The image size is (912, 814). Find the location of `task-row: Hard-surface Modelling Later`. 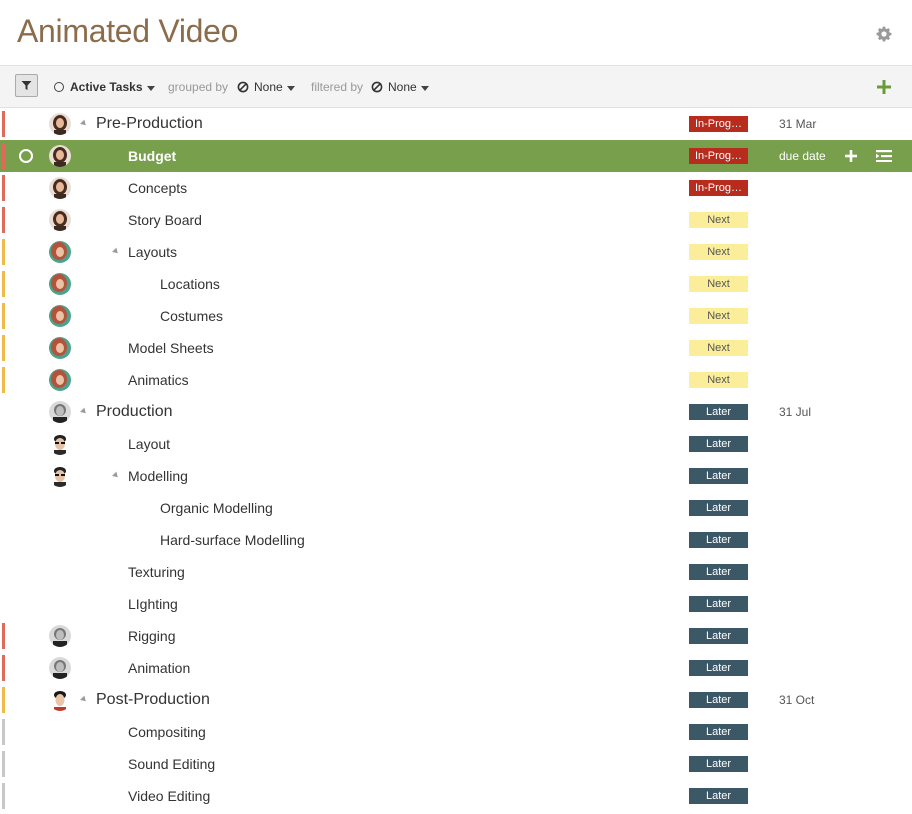

task-row: Hard-surface Modelling Later is located at coordinates (456, 540).